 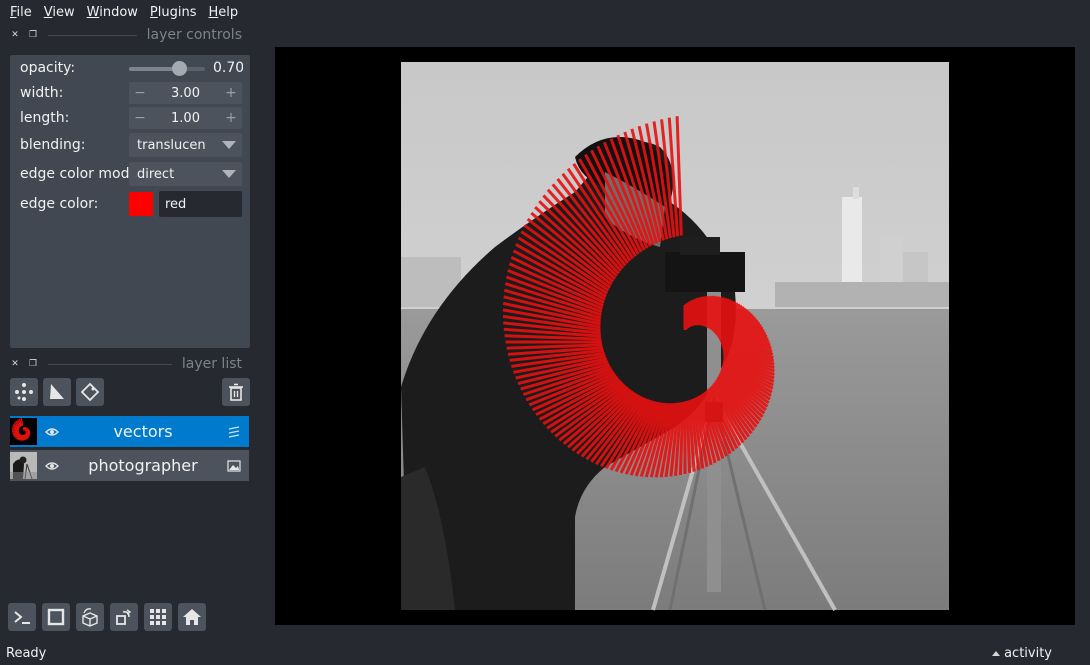 I want to click on new-points-layer-button, so click(x=24, y=392).